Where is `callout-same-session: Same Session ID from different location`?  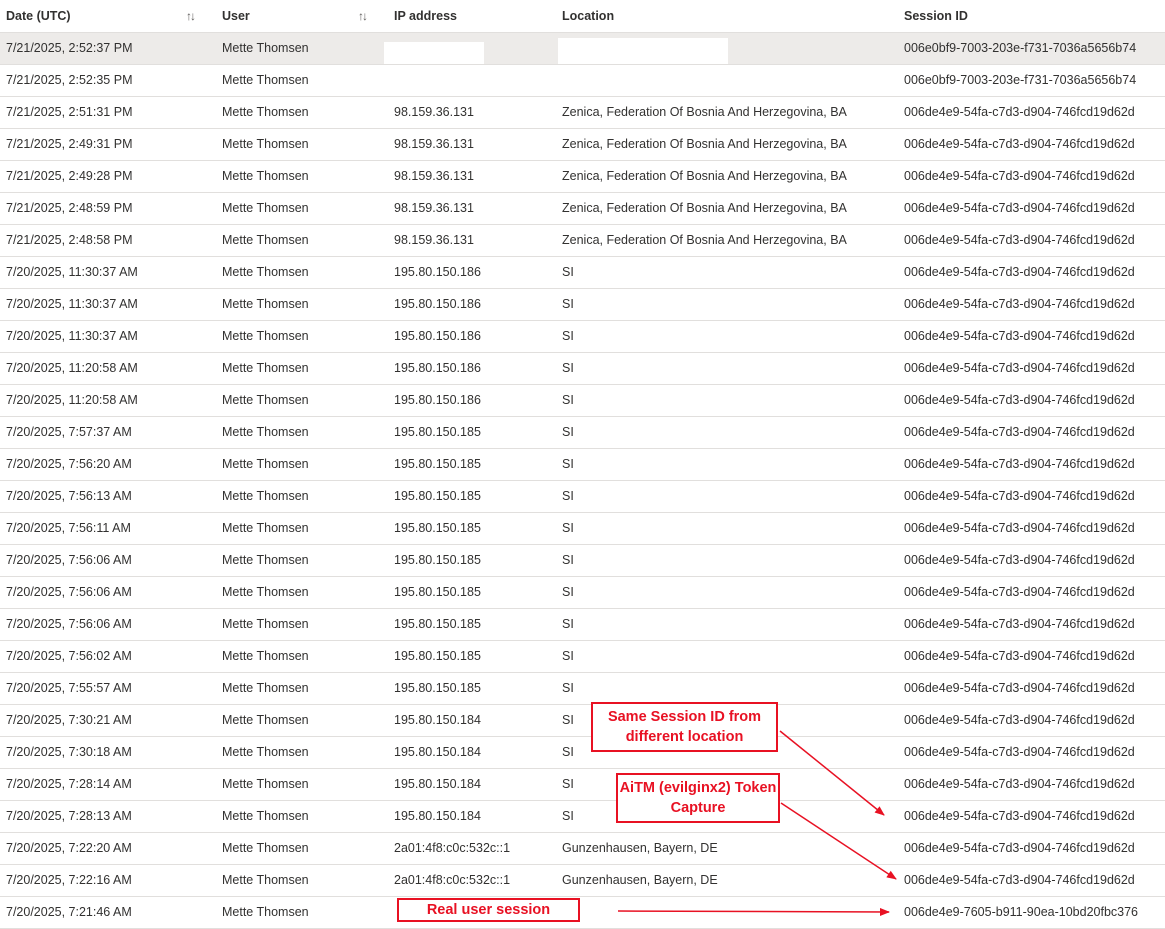
callout-same-session: Same Session ID from different location is located at coordinates (684, 727).